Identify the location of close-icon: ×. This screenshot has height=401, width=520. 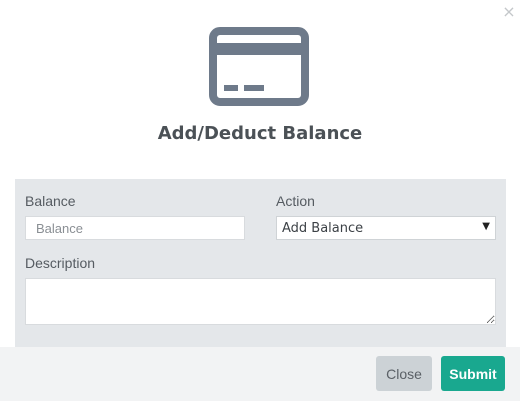
(509, 12).